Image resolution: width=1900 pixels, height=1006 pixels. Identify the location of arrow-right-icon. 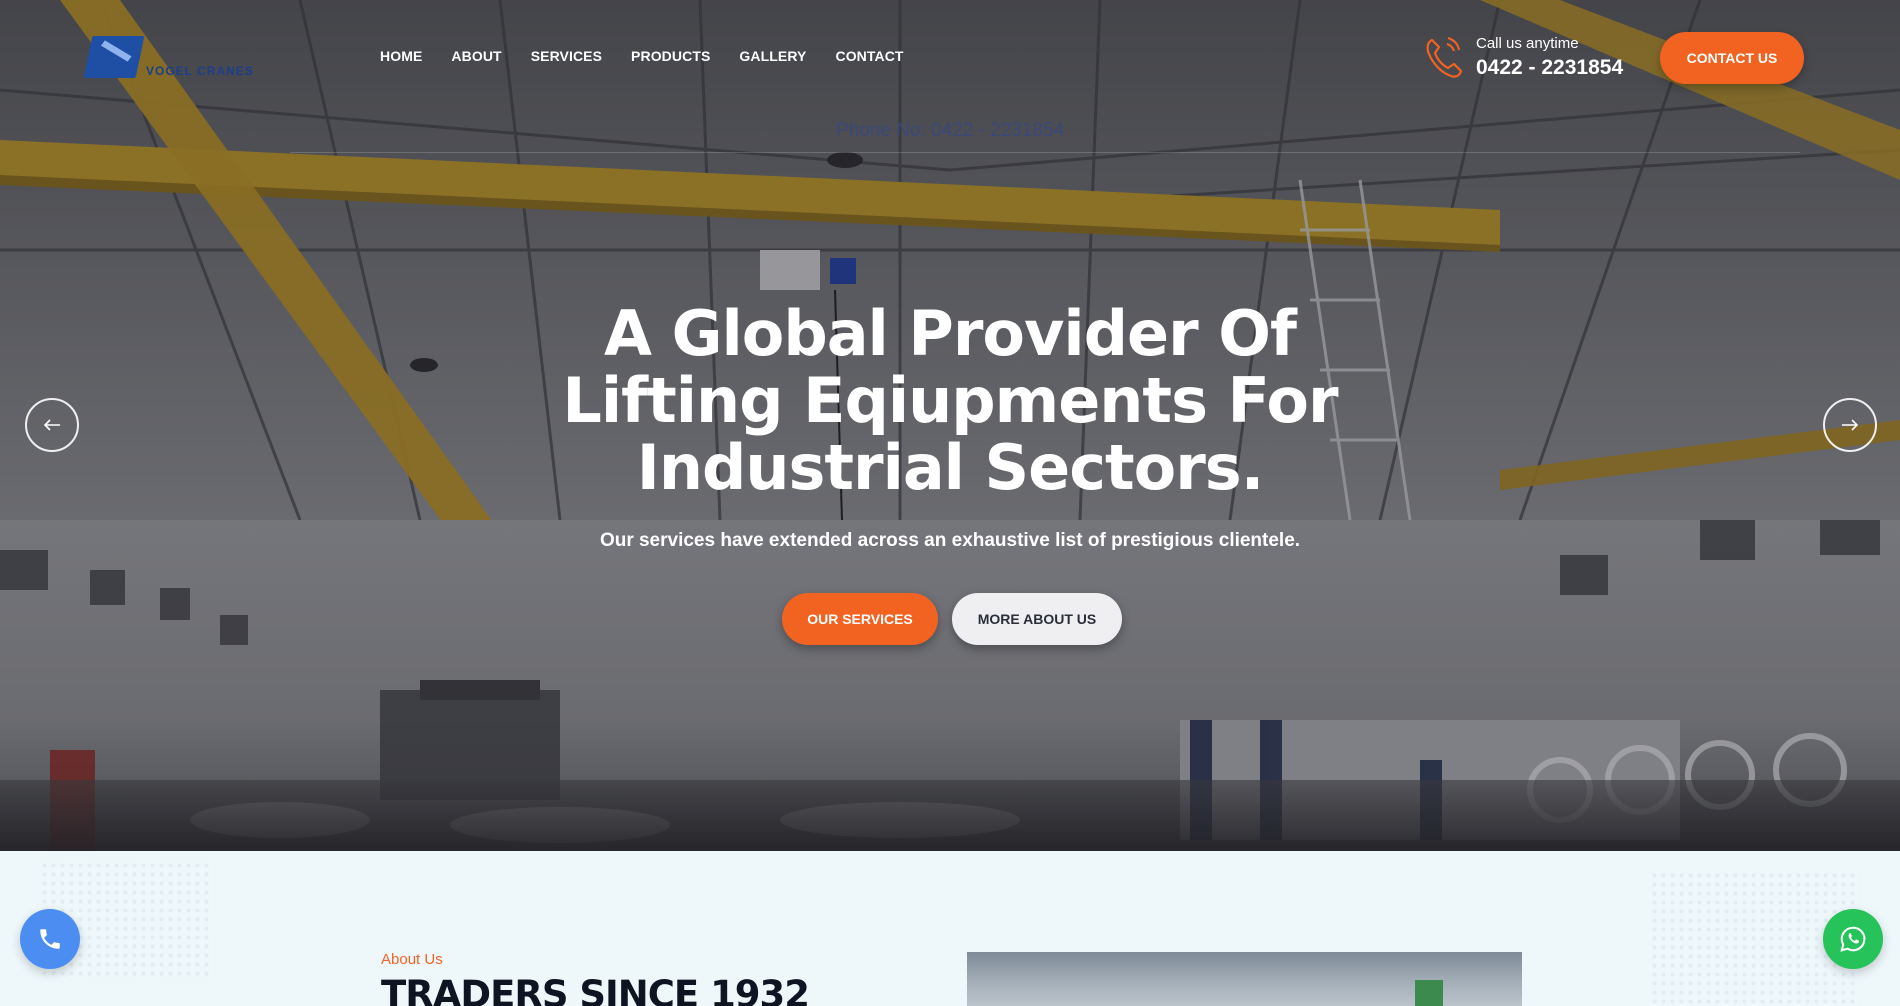
(1850, 425).